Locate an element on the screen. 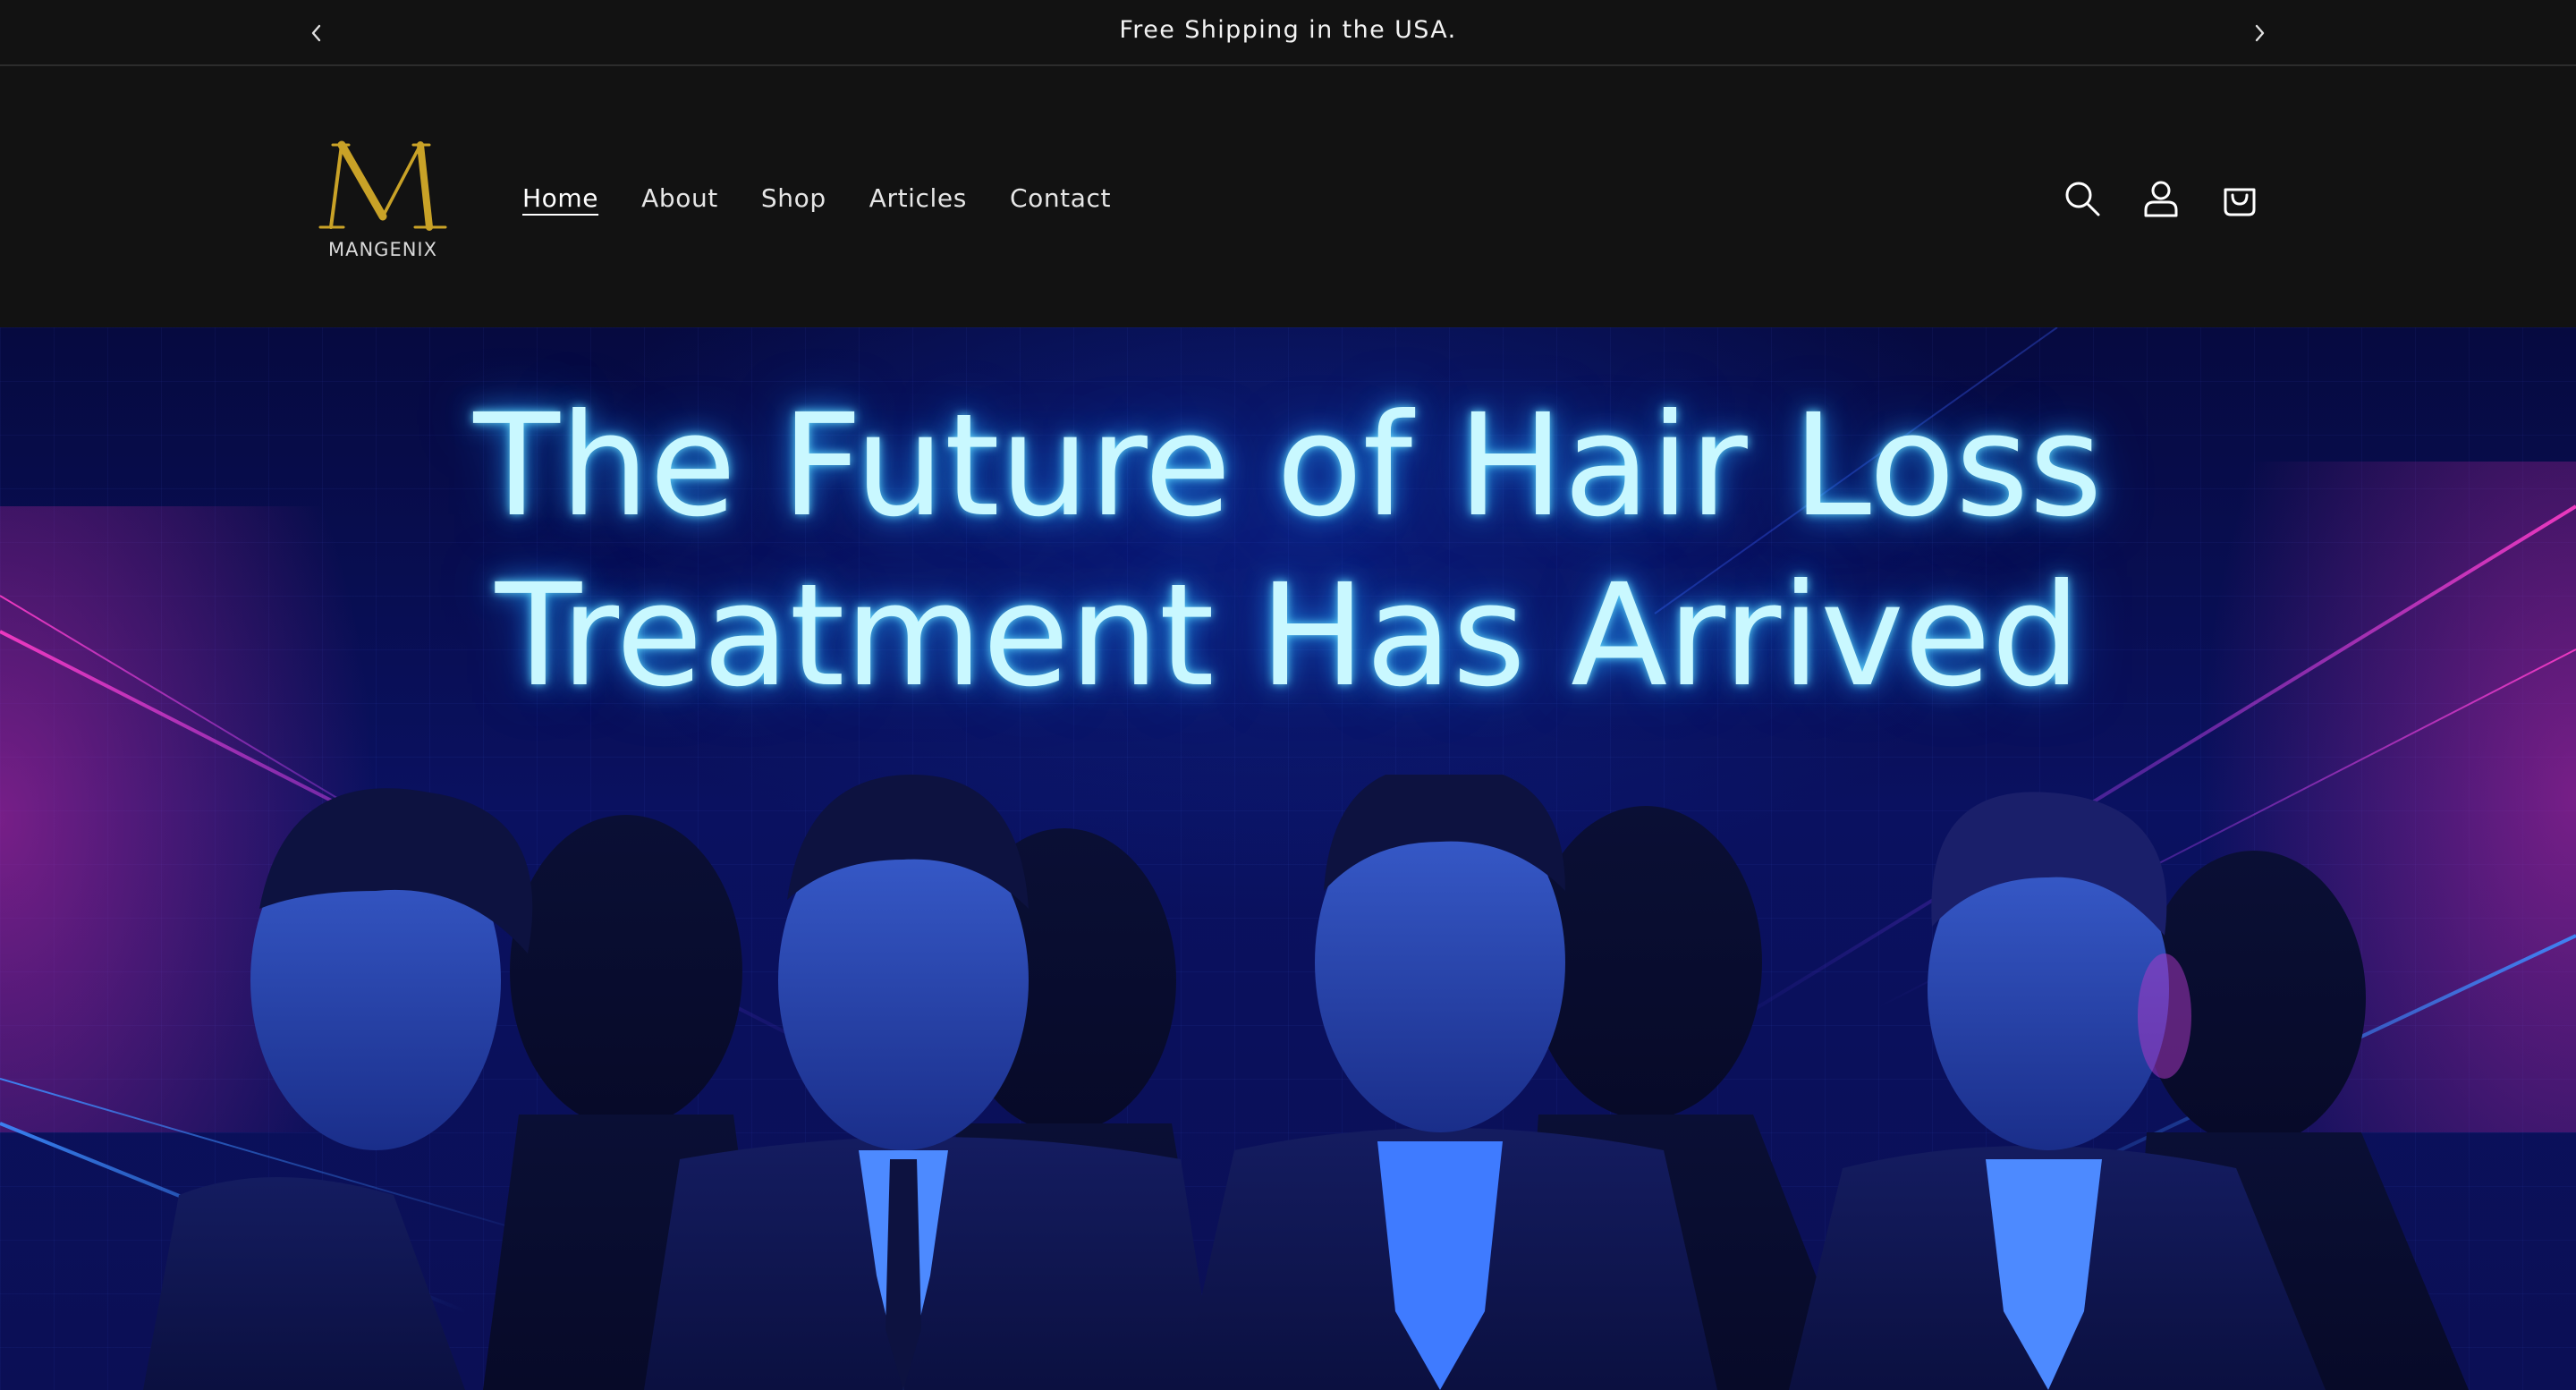  nav-articles: Articles is located at coordinates (918, 198).